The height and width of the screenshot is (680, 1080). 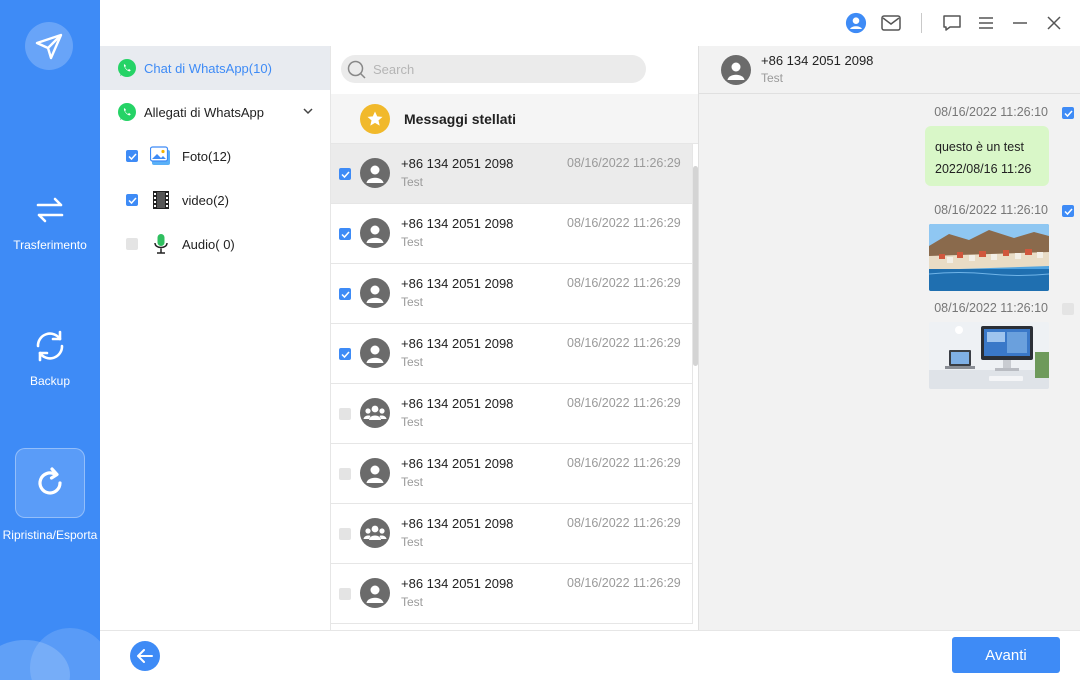 I want to click on film-icon, so click(x=161, y=200).